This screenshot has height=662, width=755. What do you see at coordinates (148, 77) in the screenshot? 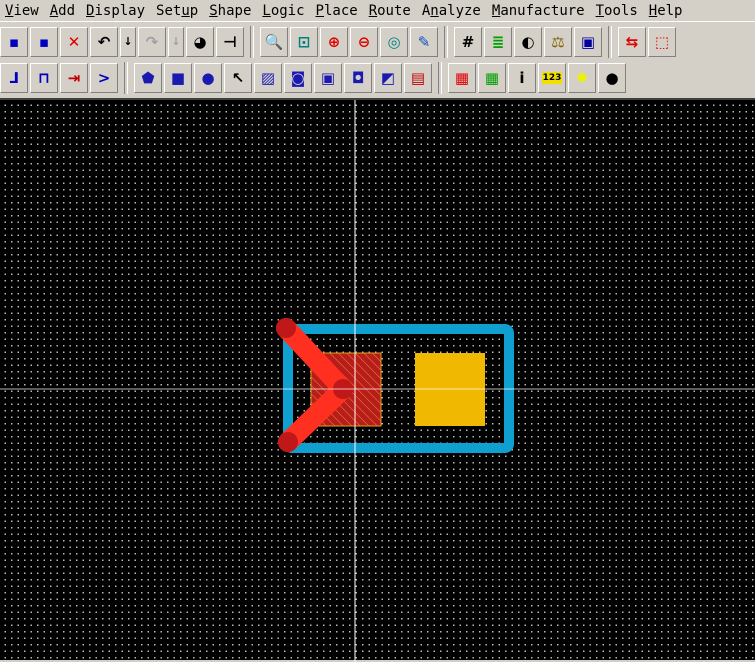
I see `shape-polygon-button: ⬟` at bounding box center [148, 77].